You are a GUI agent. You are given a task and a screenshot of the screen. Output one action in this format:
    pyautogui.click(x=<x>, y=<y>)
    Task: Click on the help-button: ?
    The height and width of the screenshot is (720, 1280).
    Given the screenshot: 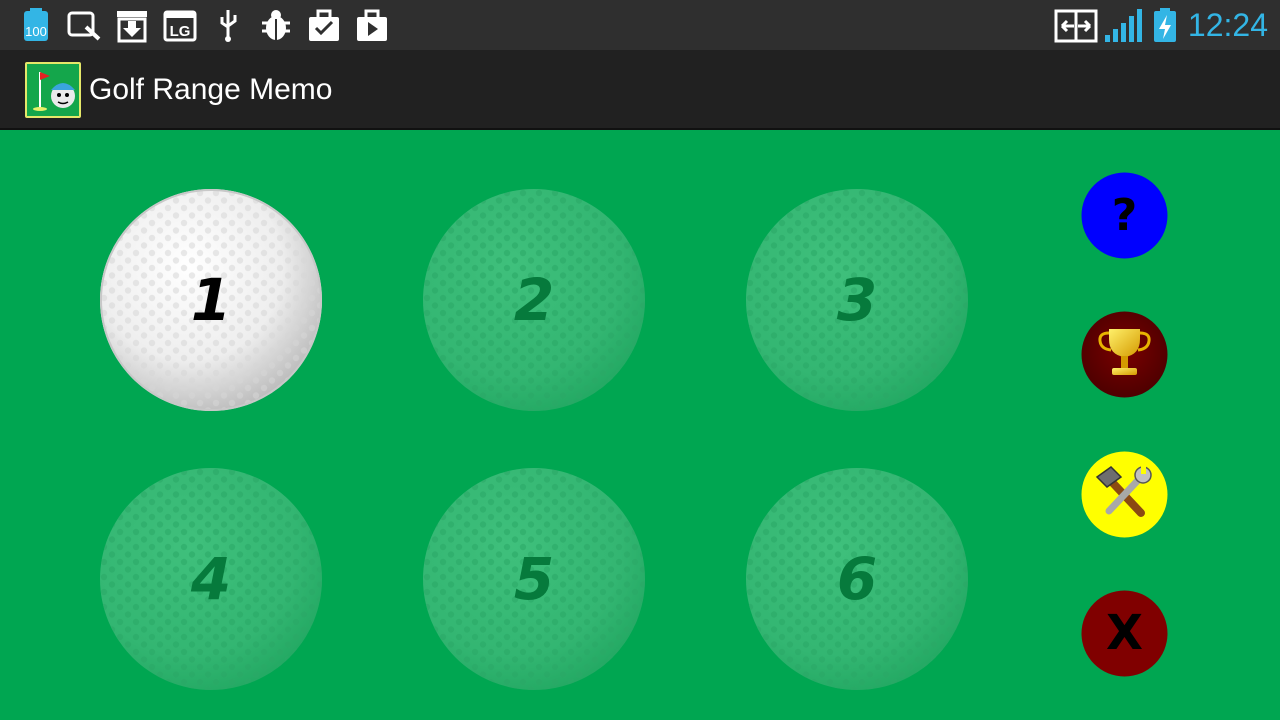 What is the action you would take?
    pyautogui.click(x=1124, y=215)
    